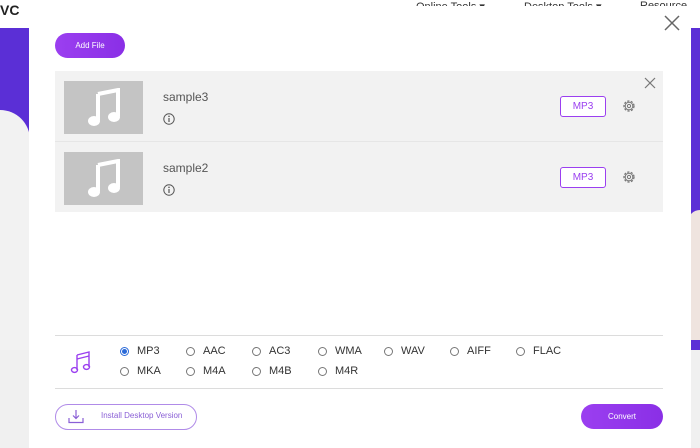  Describe the element at coordinates (206, 351) in the screenshot. I see `format-option-aac: AAC` at that location.